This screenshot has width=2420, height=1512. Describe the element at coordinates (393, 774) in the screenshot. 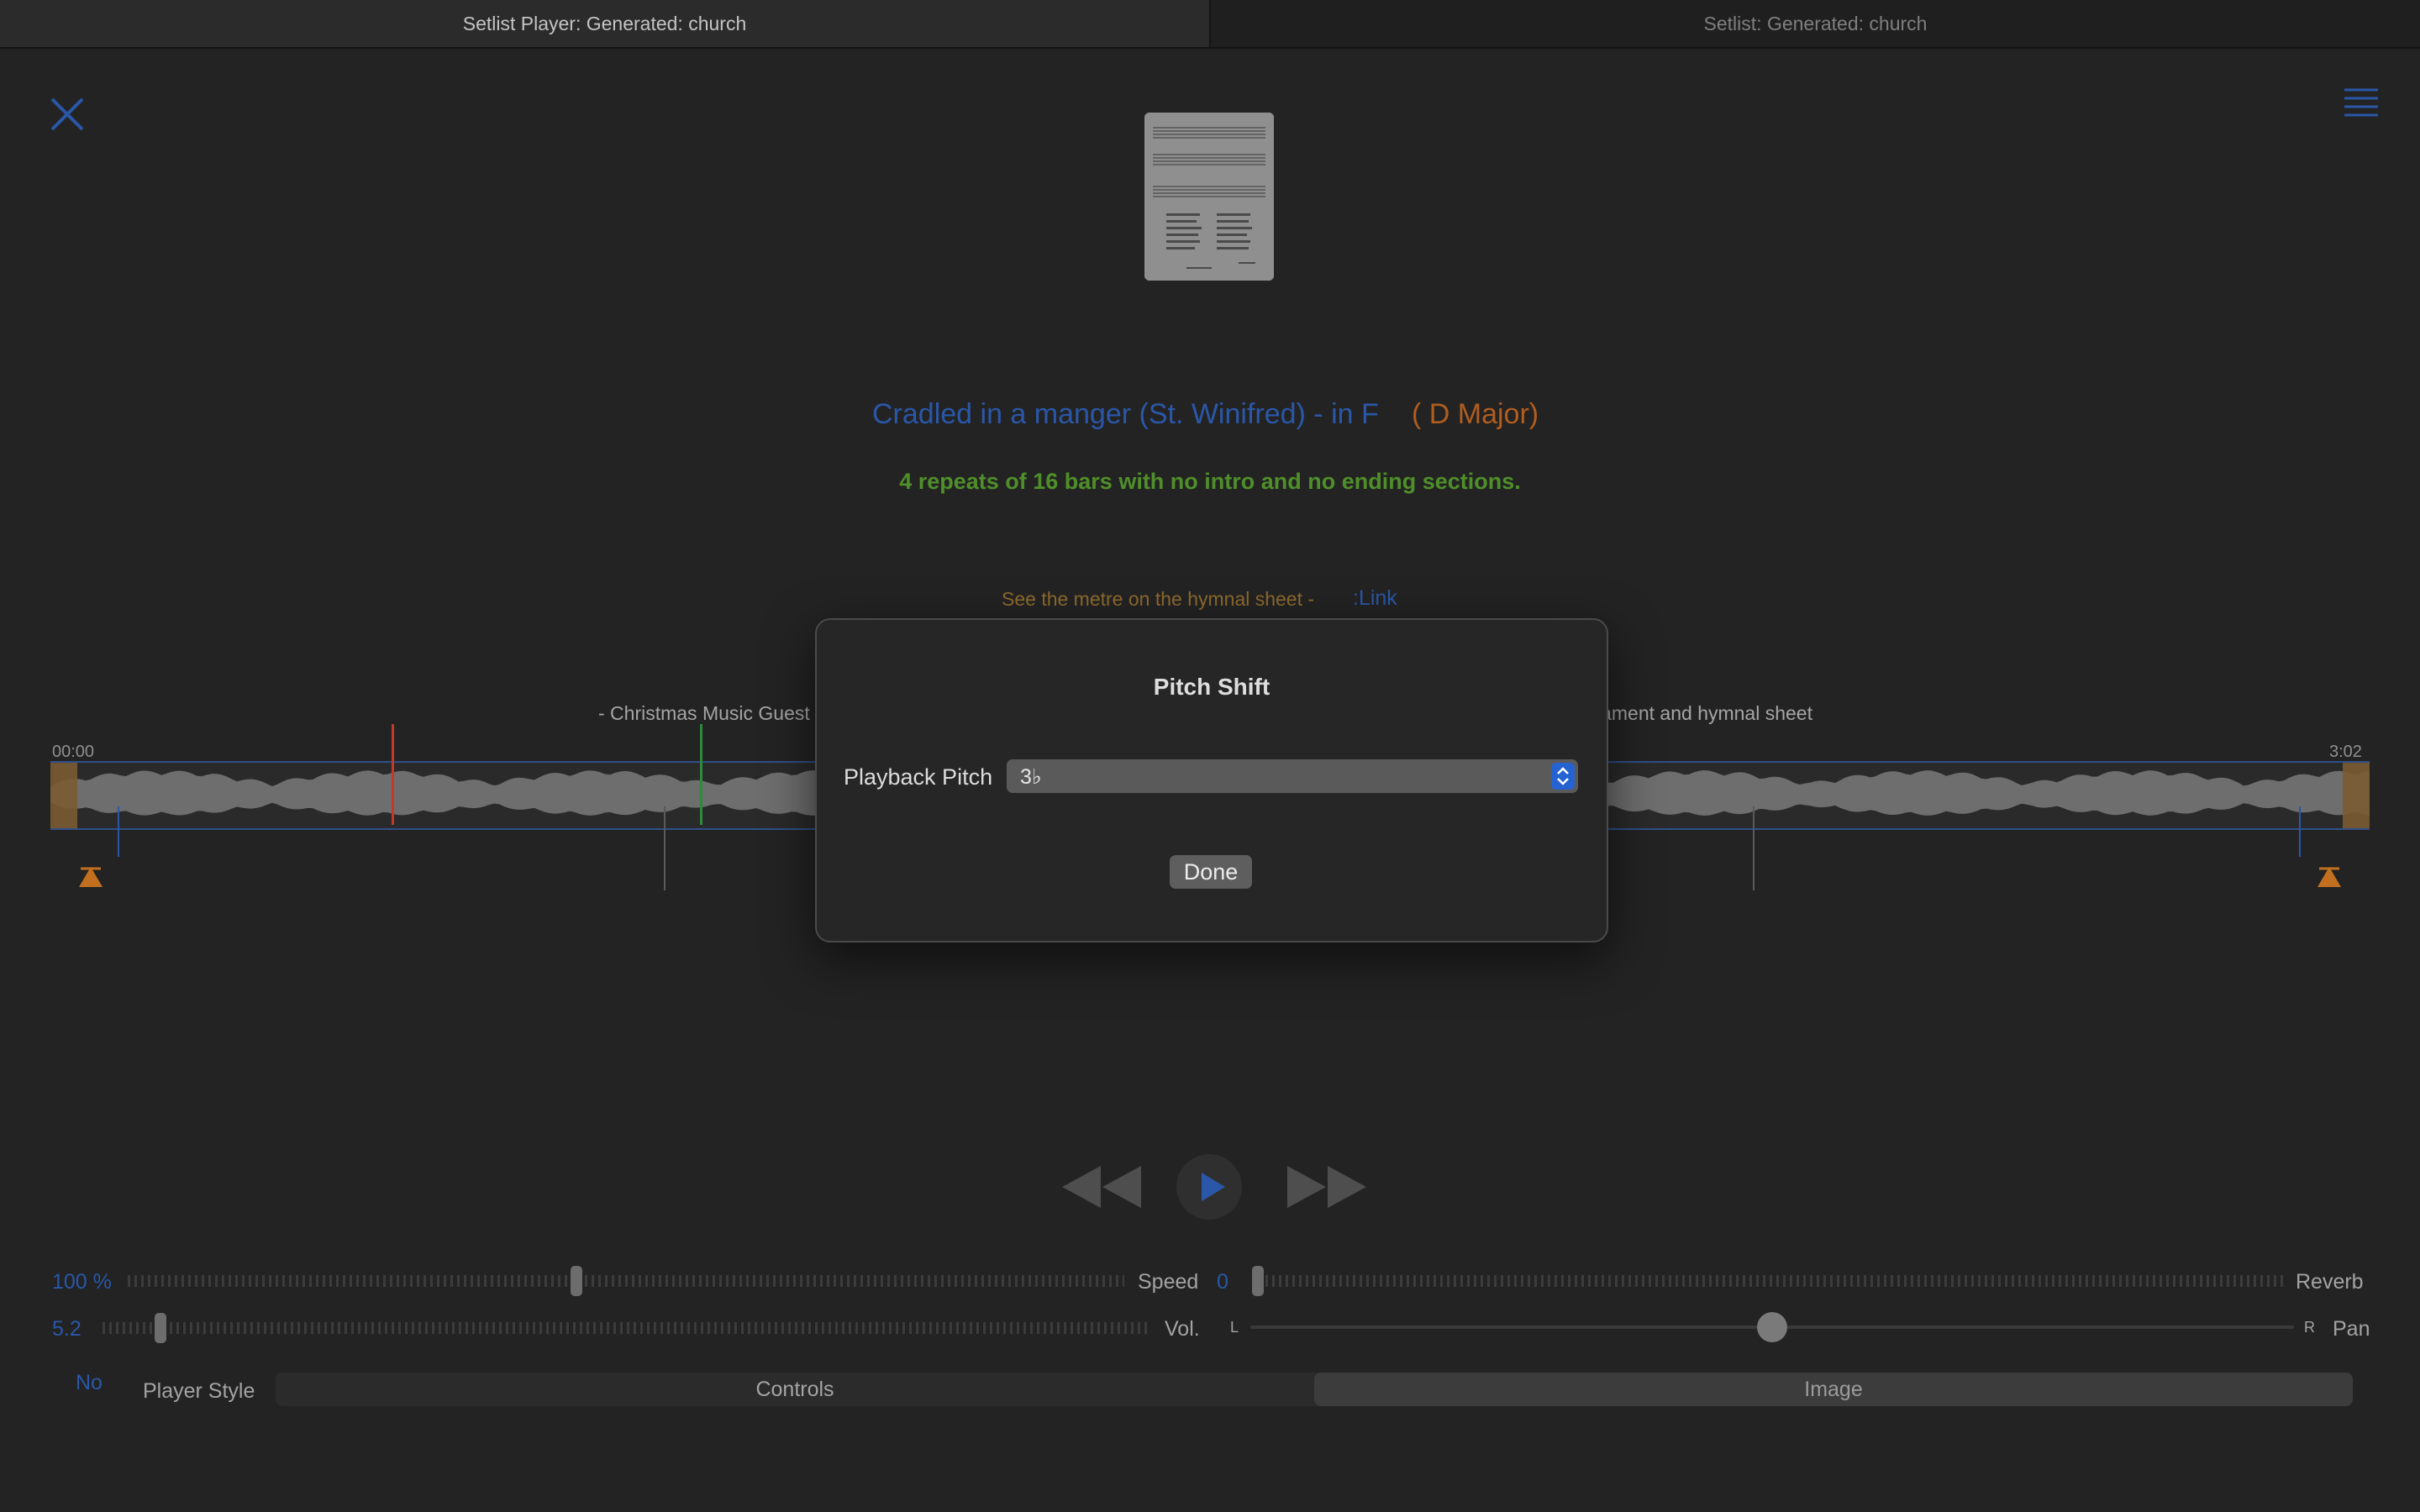

I see `red-position-marker` at that location.